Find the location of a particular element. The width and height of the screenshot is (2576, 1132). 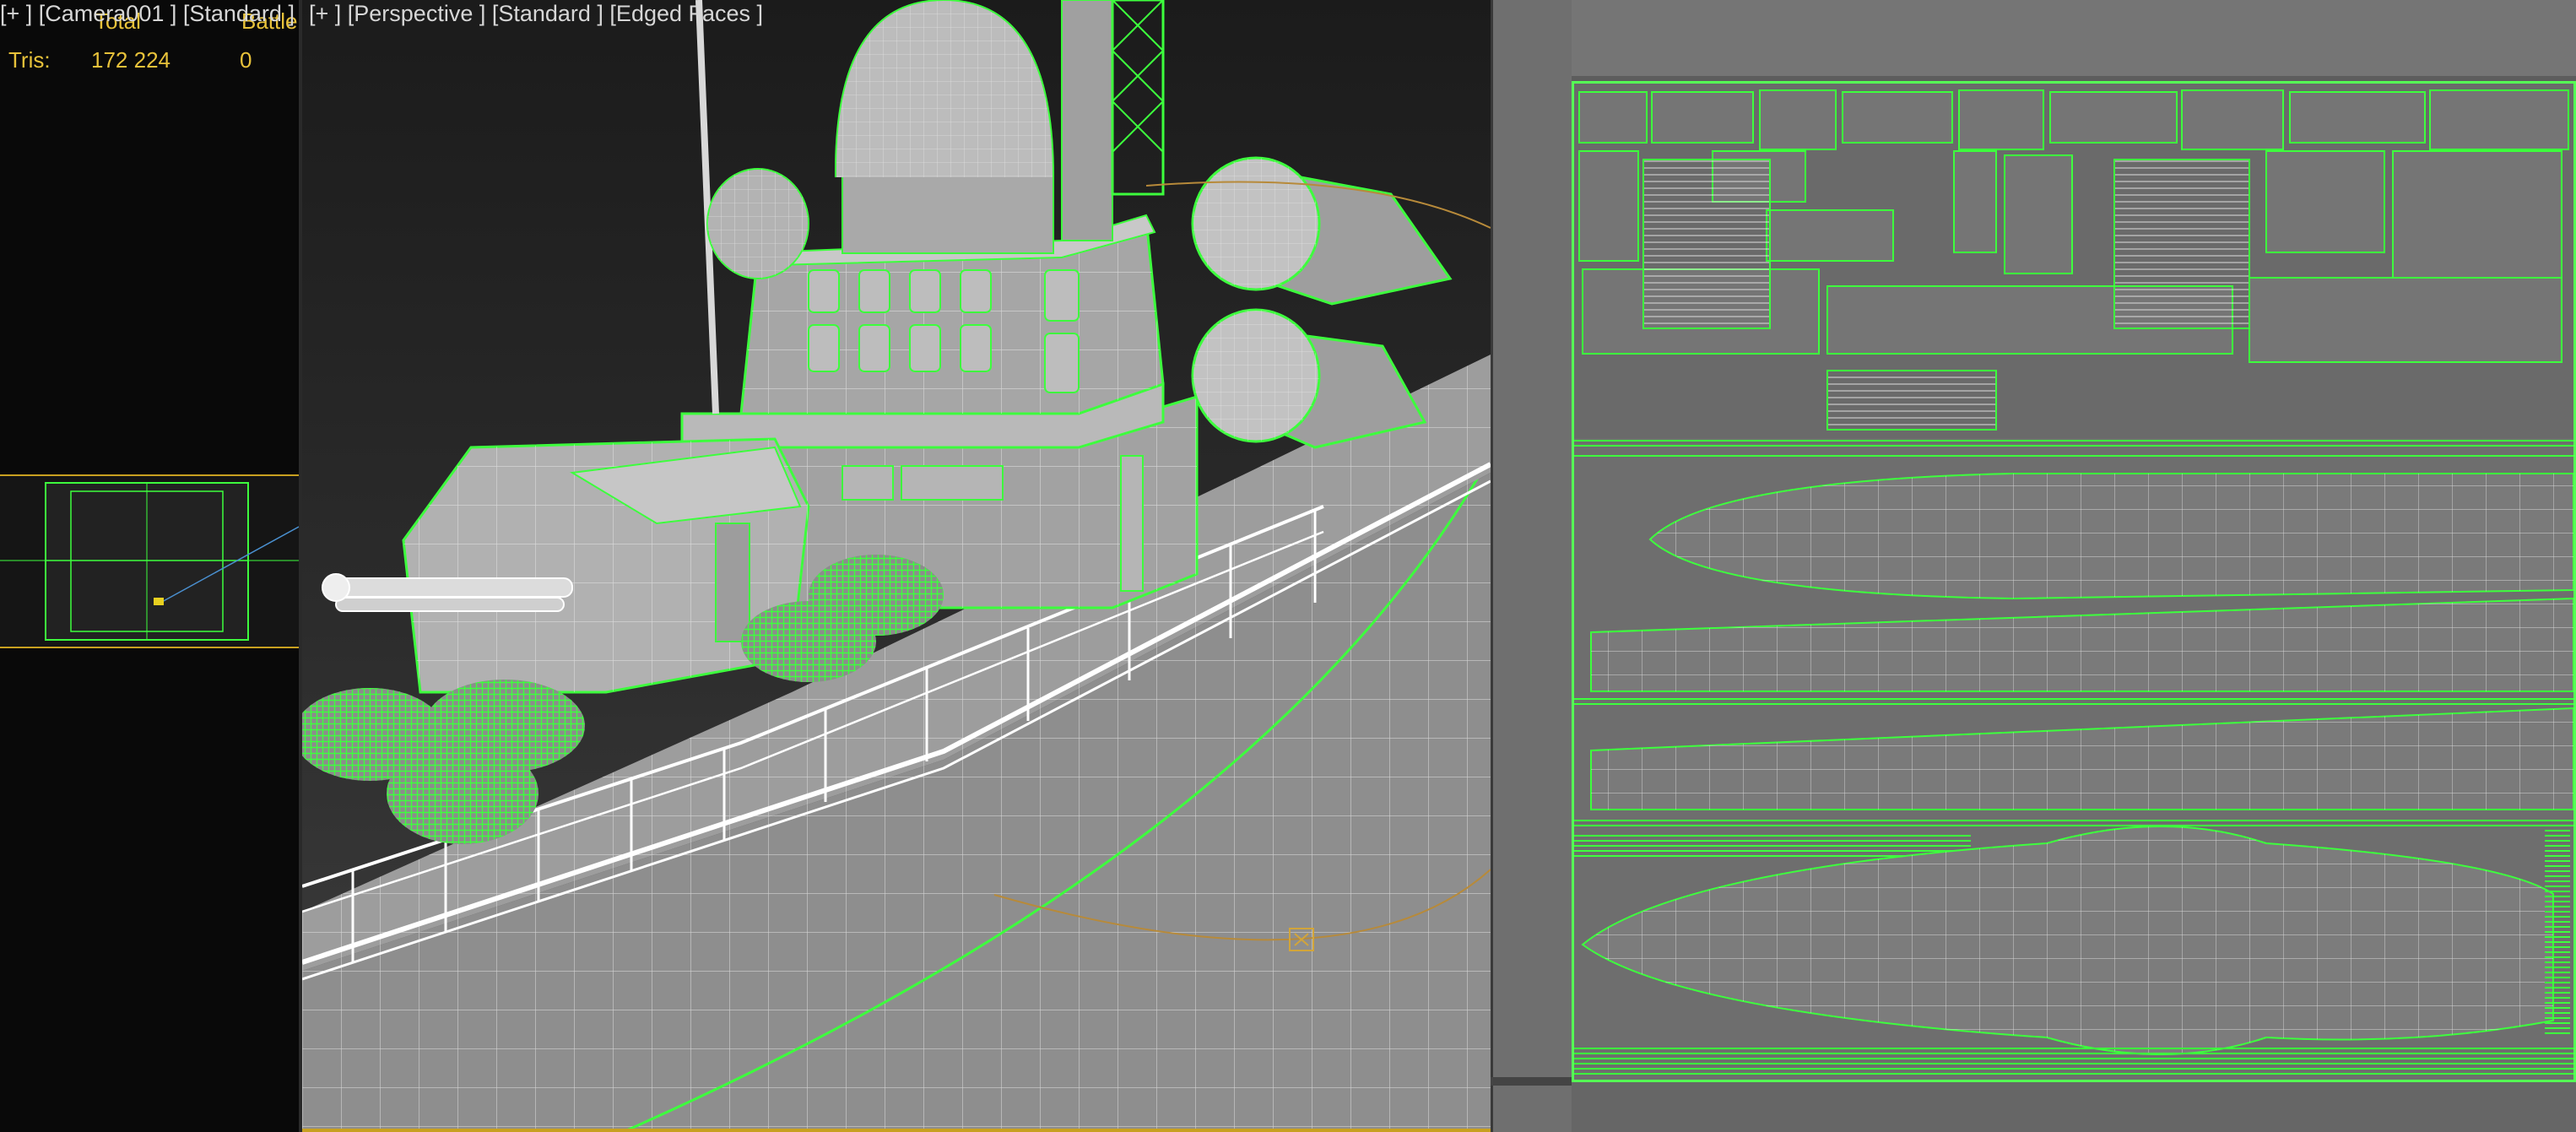

top-down-mini-view is located at coordinates (149, 561).